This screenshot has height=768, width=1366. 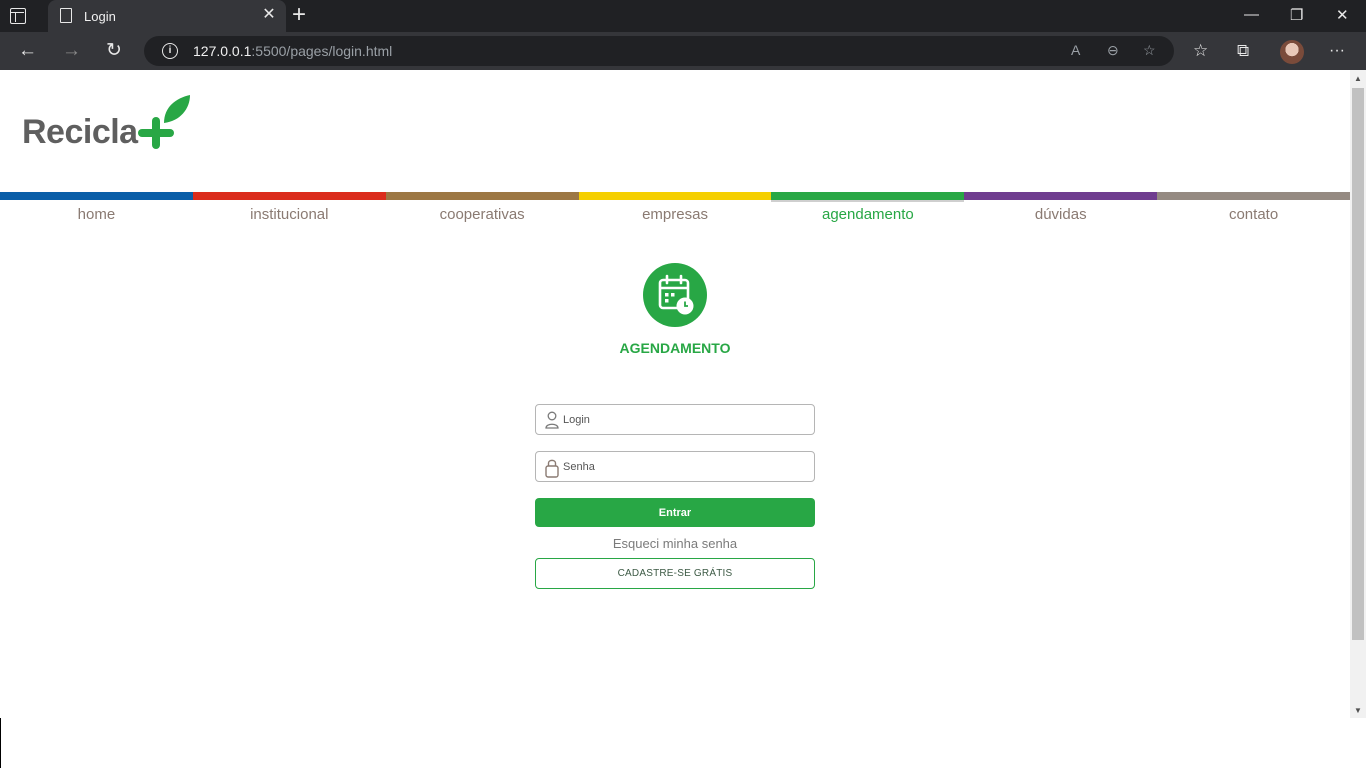 What do you see at coordinates (867, 214) in the screenshot?
I see `nav-item-label: agendamento` at bounding box center [867, 214].